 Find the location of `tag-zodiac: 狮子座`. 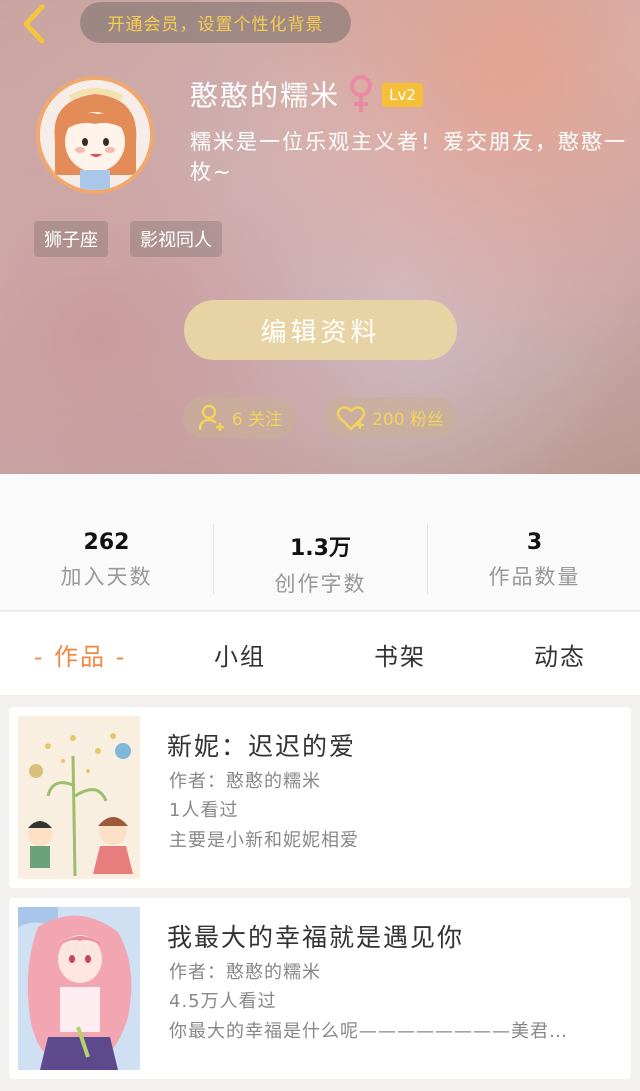

tag-zodiac: 狮子座 is located at coordinates (71, 239).